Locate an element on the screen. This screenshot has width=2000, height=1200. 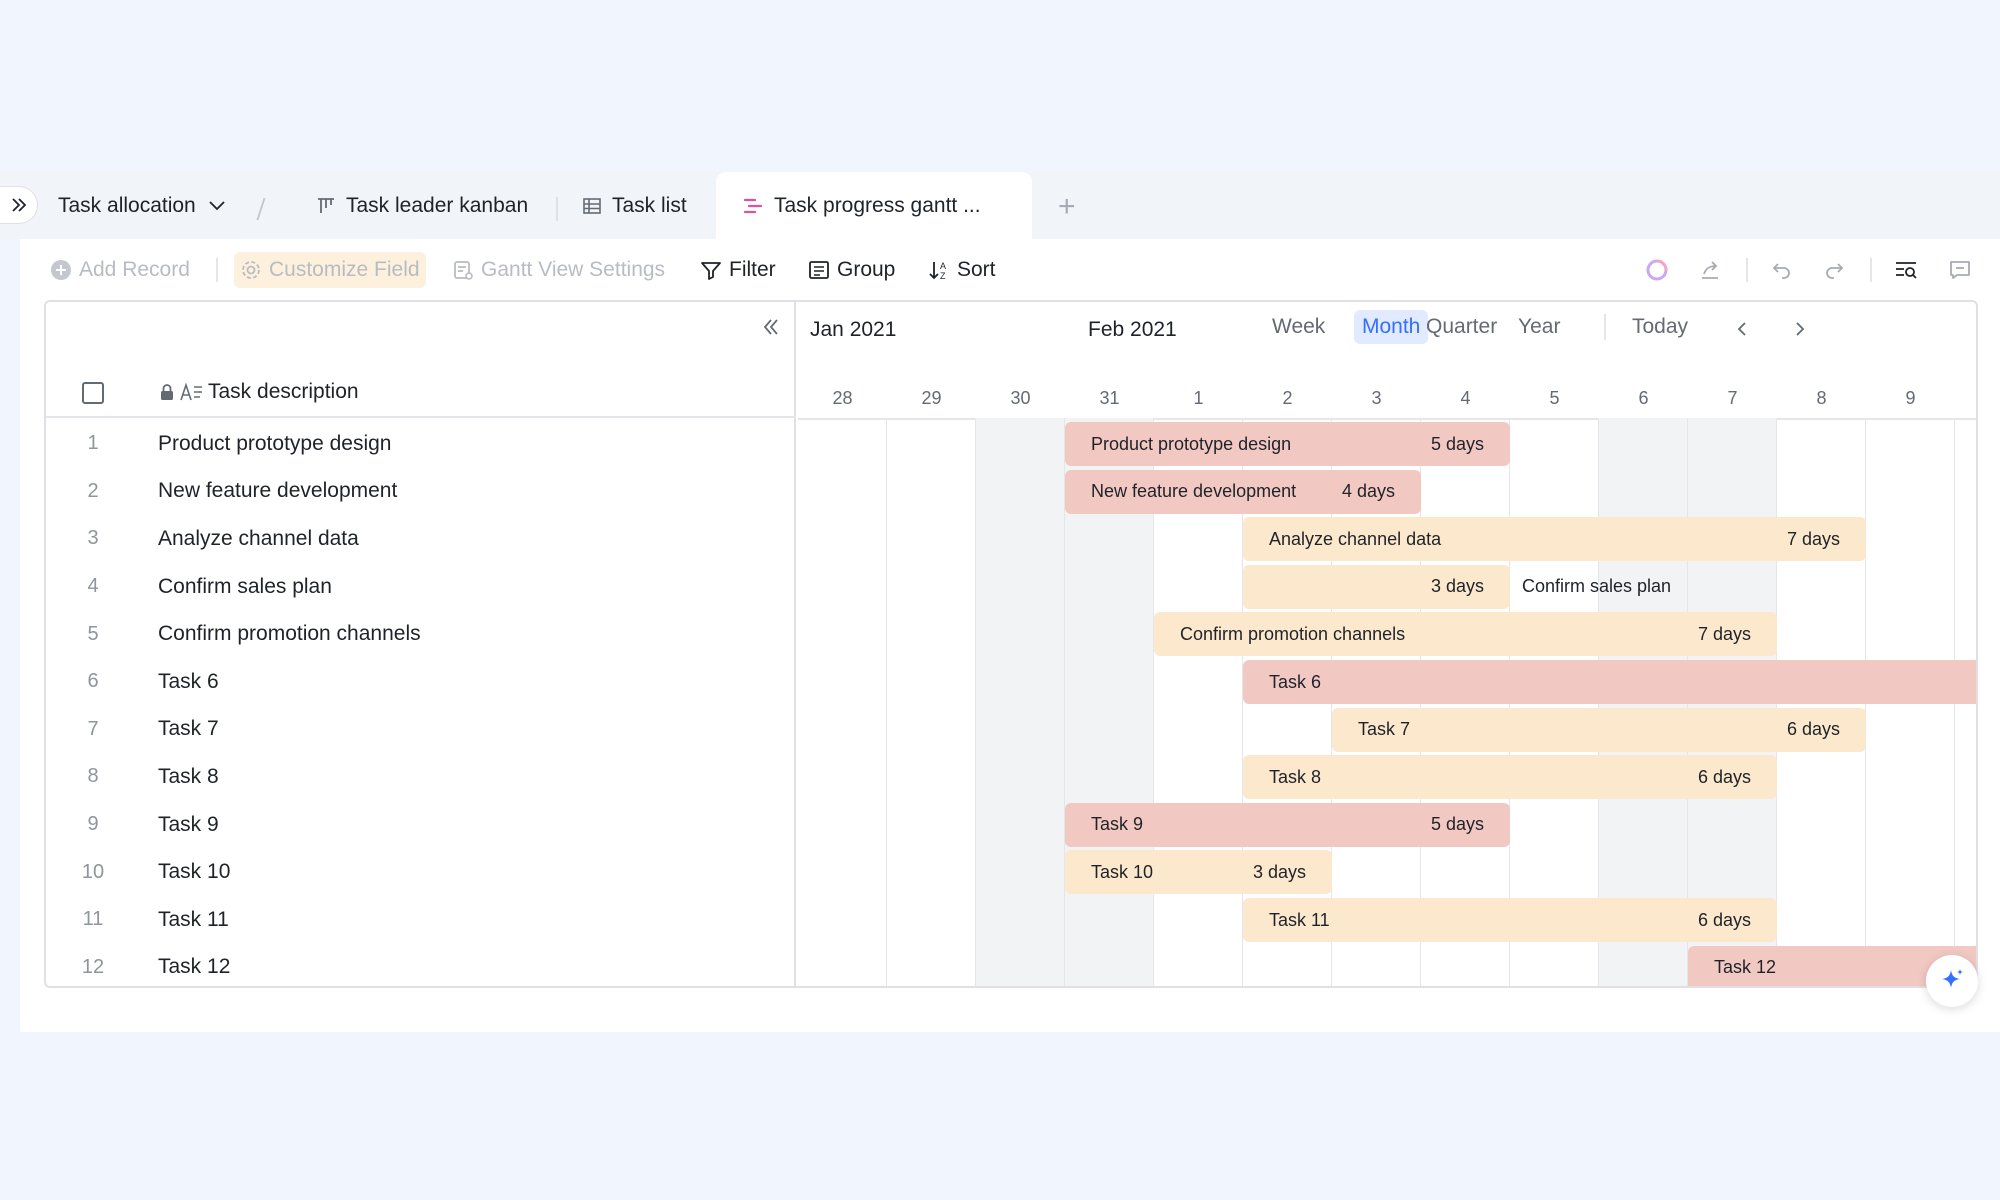
task-description-cell: Confirm promotion channels is located at coordinates (289, 634).